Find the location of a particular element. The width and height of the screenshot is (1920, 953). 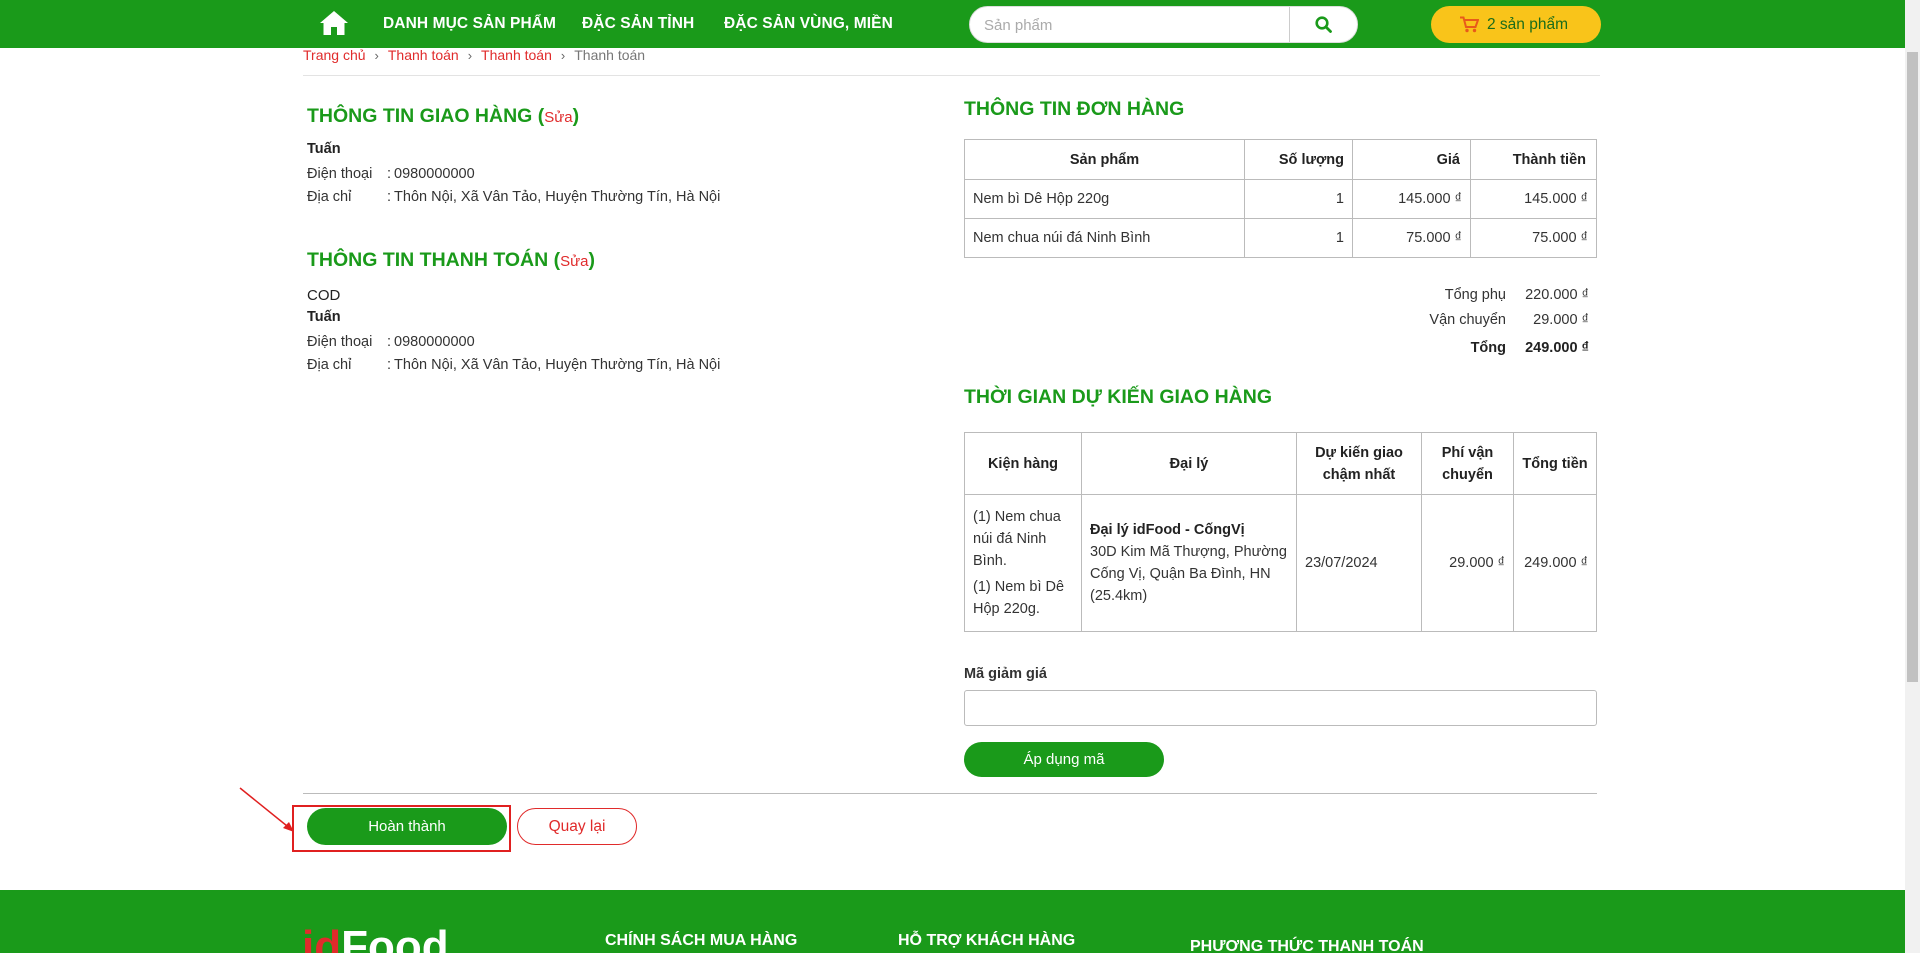

payment-title-text: THÔNG TIN THANH TOÁN is located at coordinates (428, 260).